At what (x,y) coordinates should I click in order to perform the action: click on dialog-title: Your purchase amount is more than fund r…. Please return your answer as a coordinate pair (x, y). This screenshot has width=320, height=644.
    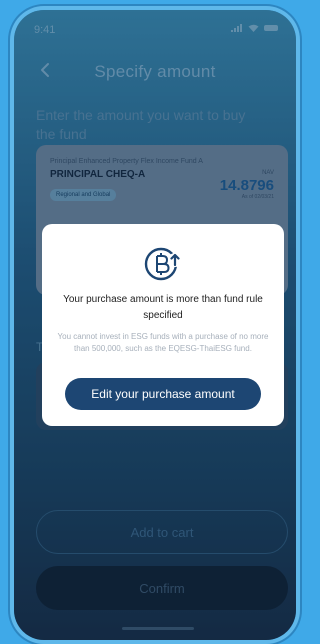
    Looking at the image, I should click on (163, 307).